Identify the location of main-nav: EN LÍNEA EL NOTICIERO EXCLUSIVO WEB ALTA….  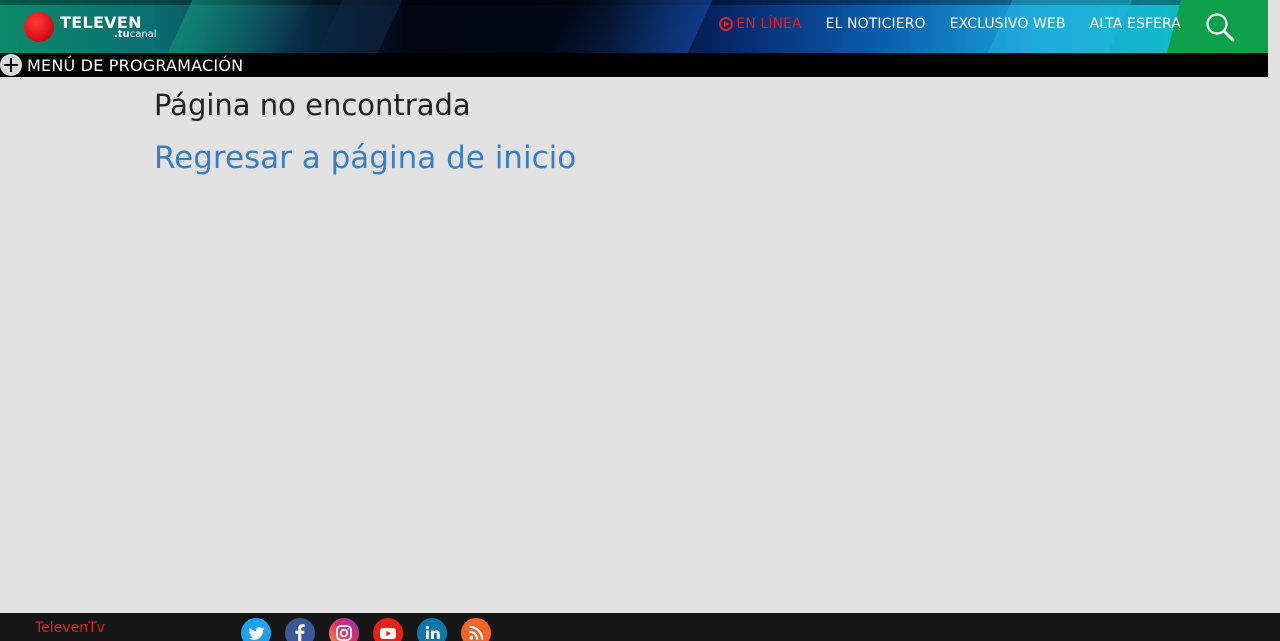
(950, 24).